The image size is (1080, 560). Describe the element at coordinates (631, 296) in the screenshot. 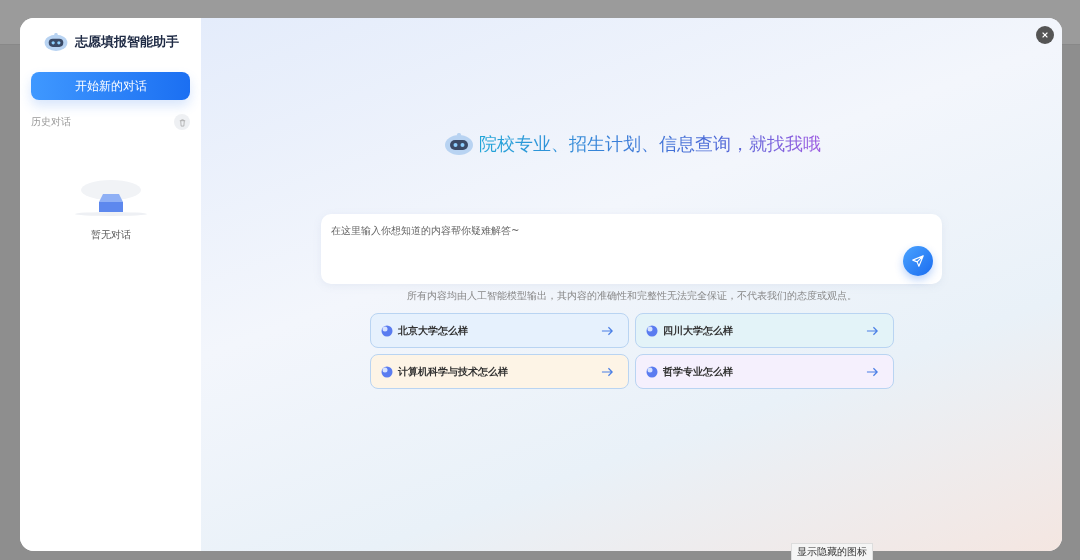

I see `disclaimer-text: 所有内容均由人工智能模型输出，其内容的准确性和完整性无法完全保证，不代表我们的态度或观点。` at that location.